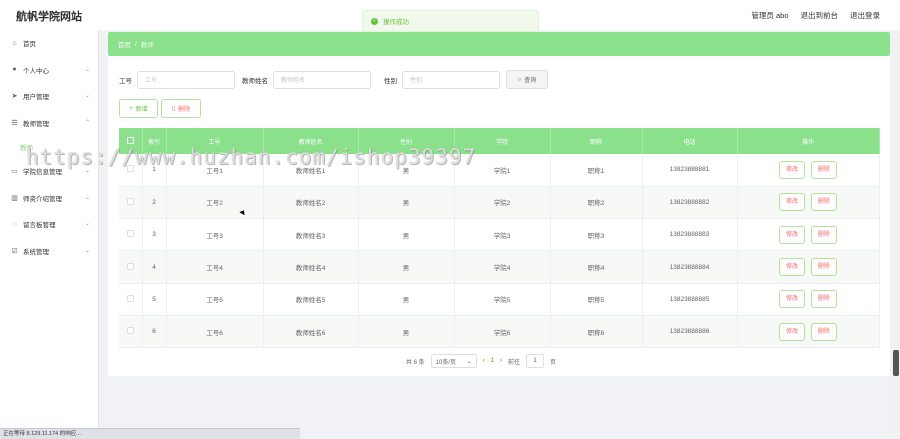 Image resolution: width=900 pixels, height=439 pixels. What do you see at coordinates (690, 141) in the screenshot?
I see `column-header: 电话` at bounding box center [690, 141].